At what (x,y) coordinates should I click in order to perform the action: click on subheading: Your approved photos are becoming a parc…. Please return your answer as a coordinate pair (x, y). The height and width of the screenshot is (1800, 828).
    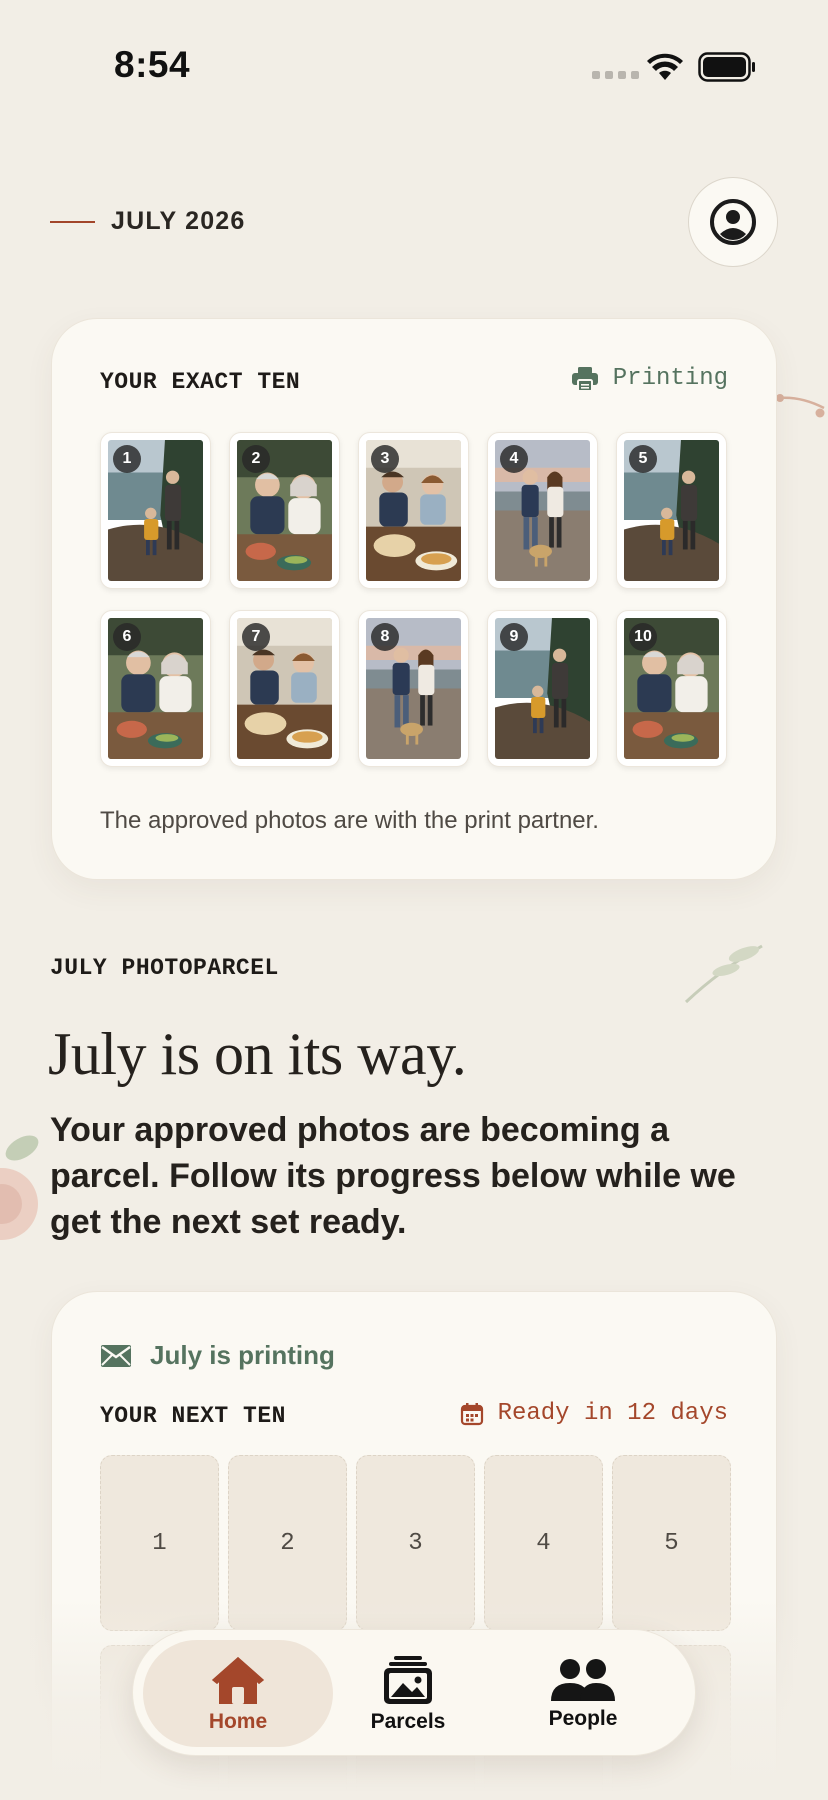
    Looking at the image, I should click on (393, 1176).